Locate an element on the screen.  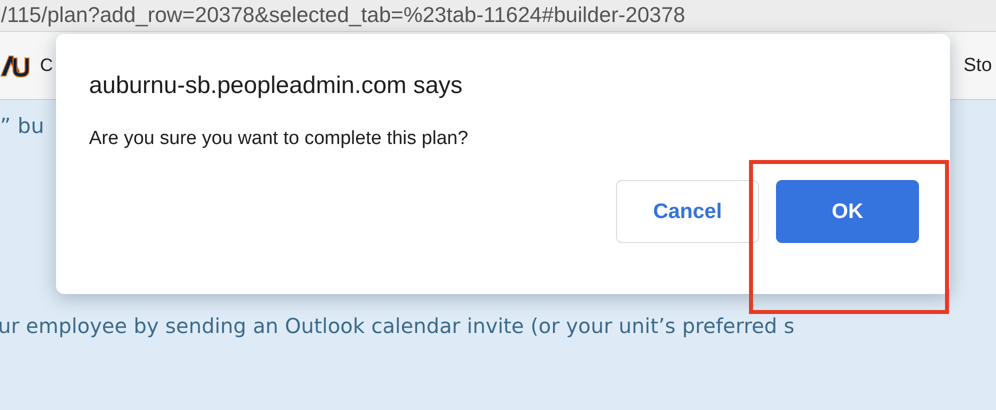
ok-button: OK is located at coordinates (847, 211).